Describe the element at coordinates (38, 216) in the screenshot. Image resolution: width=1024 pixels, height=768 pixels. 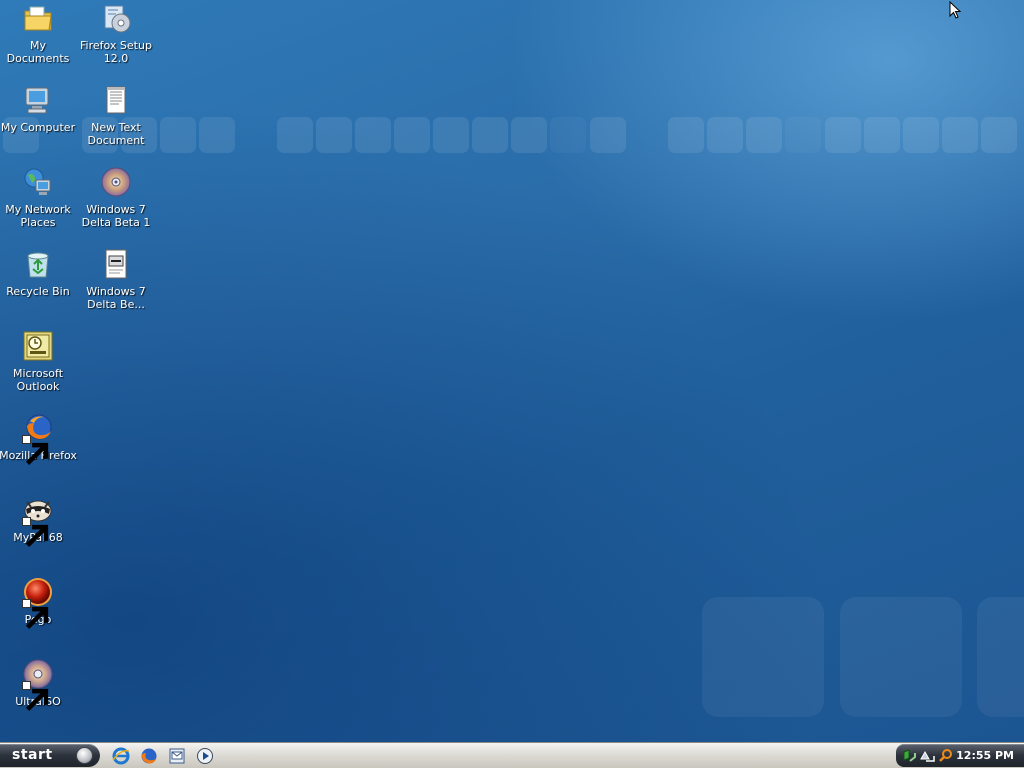
I see `icon-label: My Network Places` at that location.